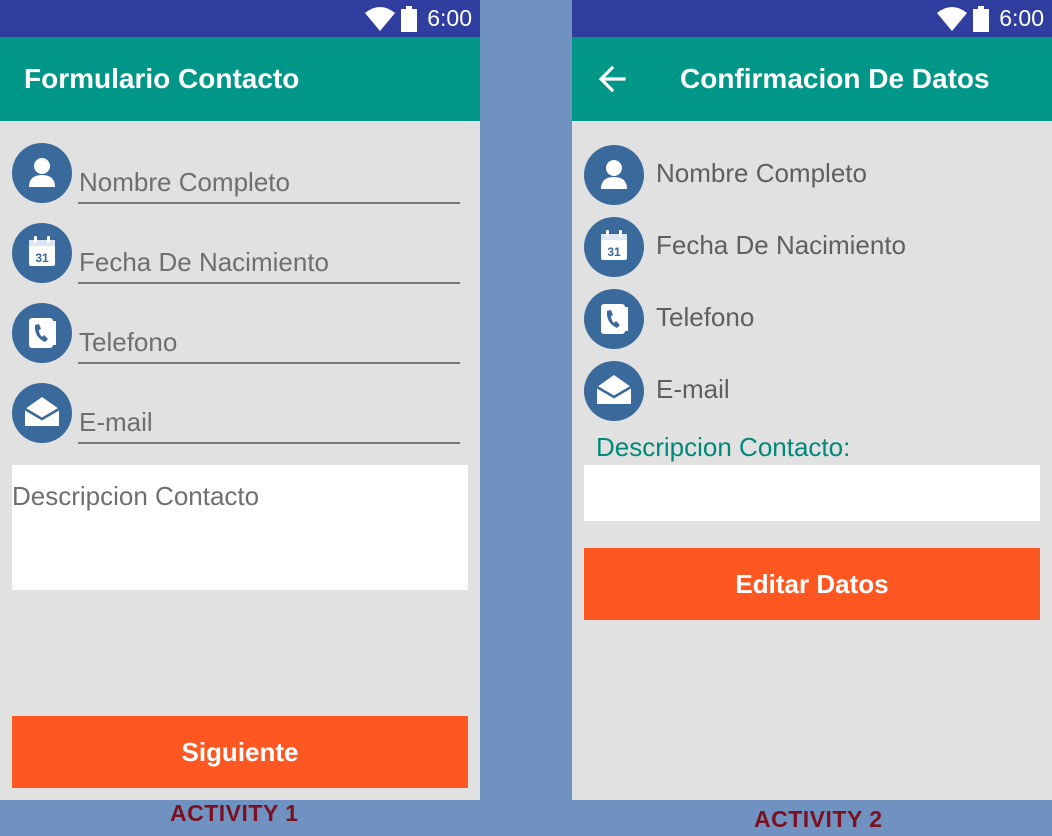 This screenshot has height=836, width=1052. What do you see at coordinates (162, 78) in the screenshot?
I see `page-title: Formulario Contacto` at bounding box center [162, 78].